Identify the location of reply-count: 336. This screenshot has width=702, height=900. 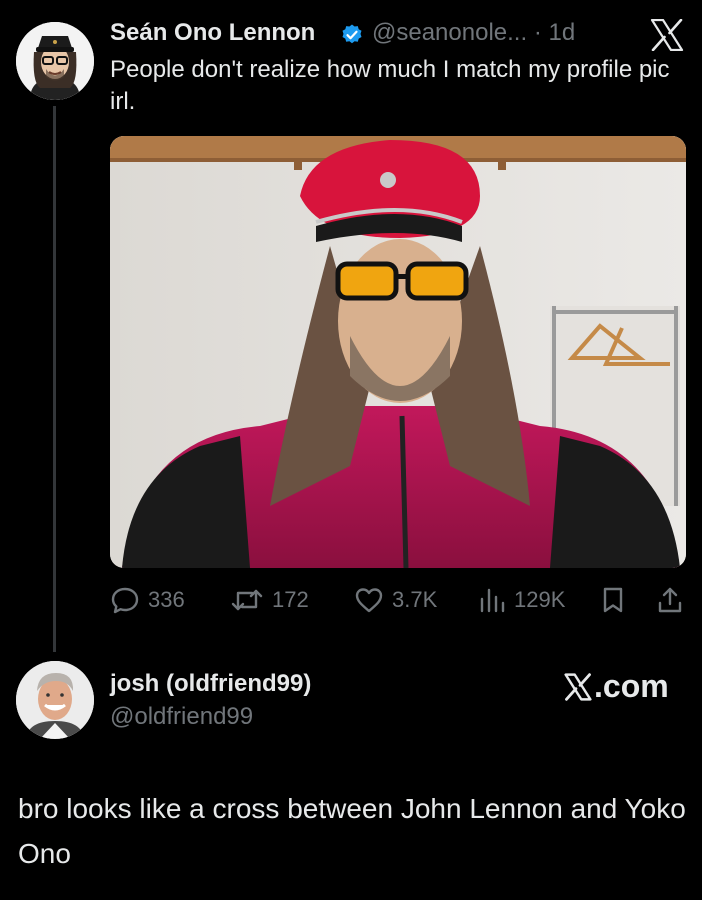
(166, 599).